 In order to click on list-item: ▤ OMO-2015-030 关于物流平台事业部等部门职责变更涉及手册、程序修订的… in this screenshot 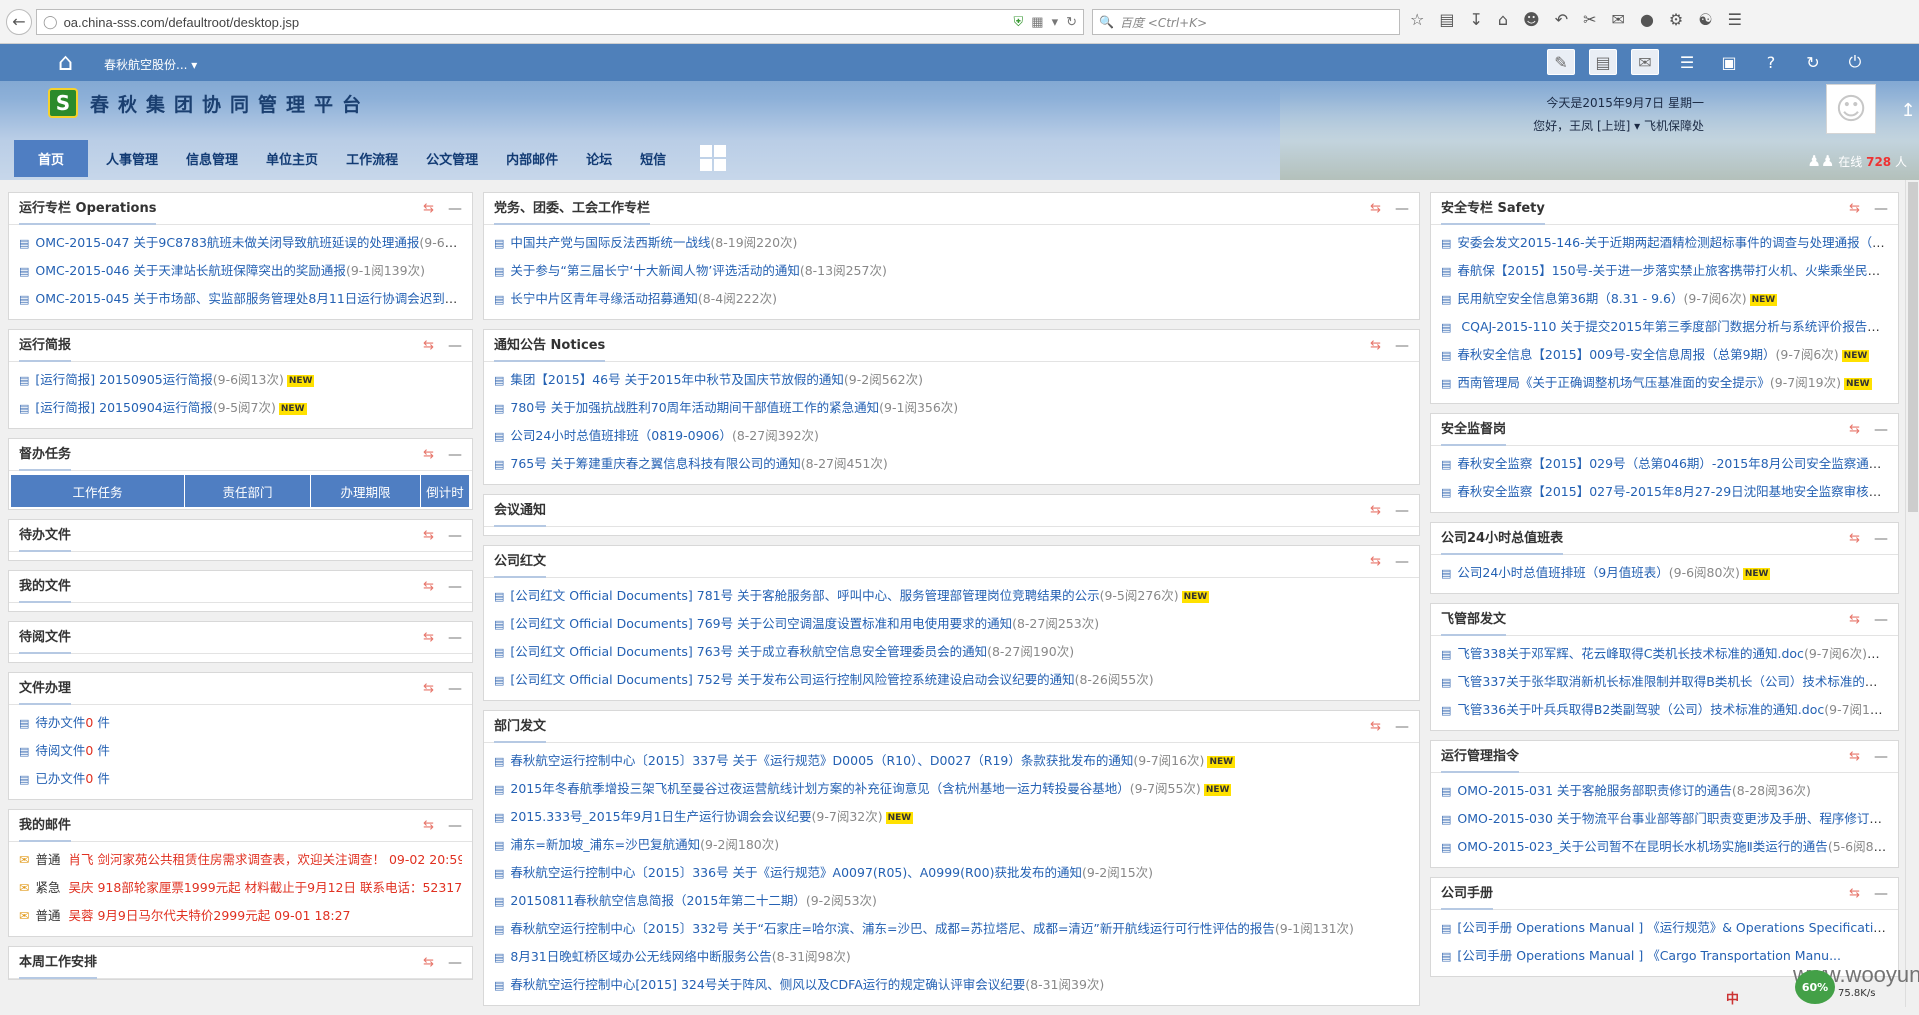, I will do `click(1664, 819)`.